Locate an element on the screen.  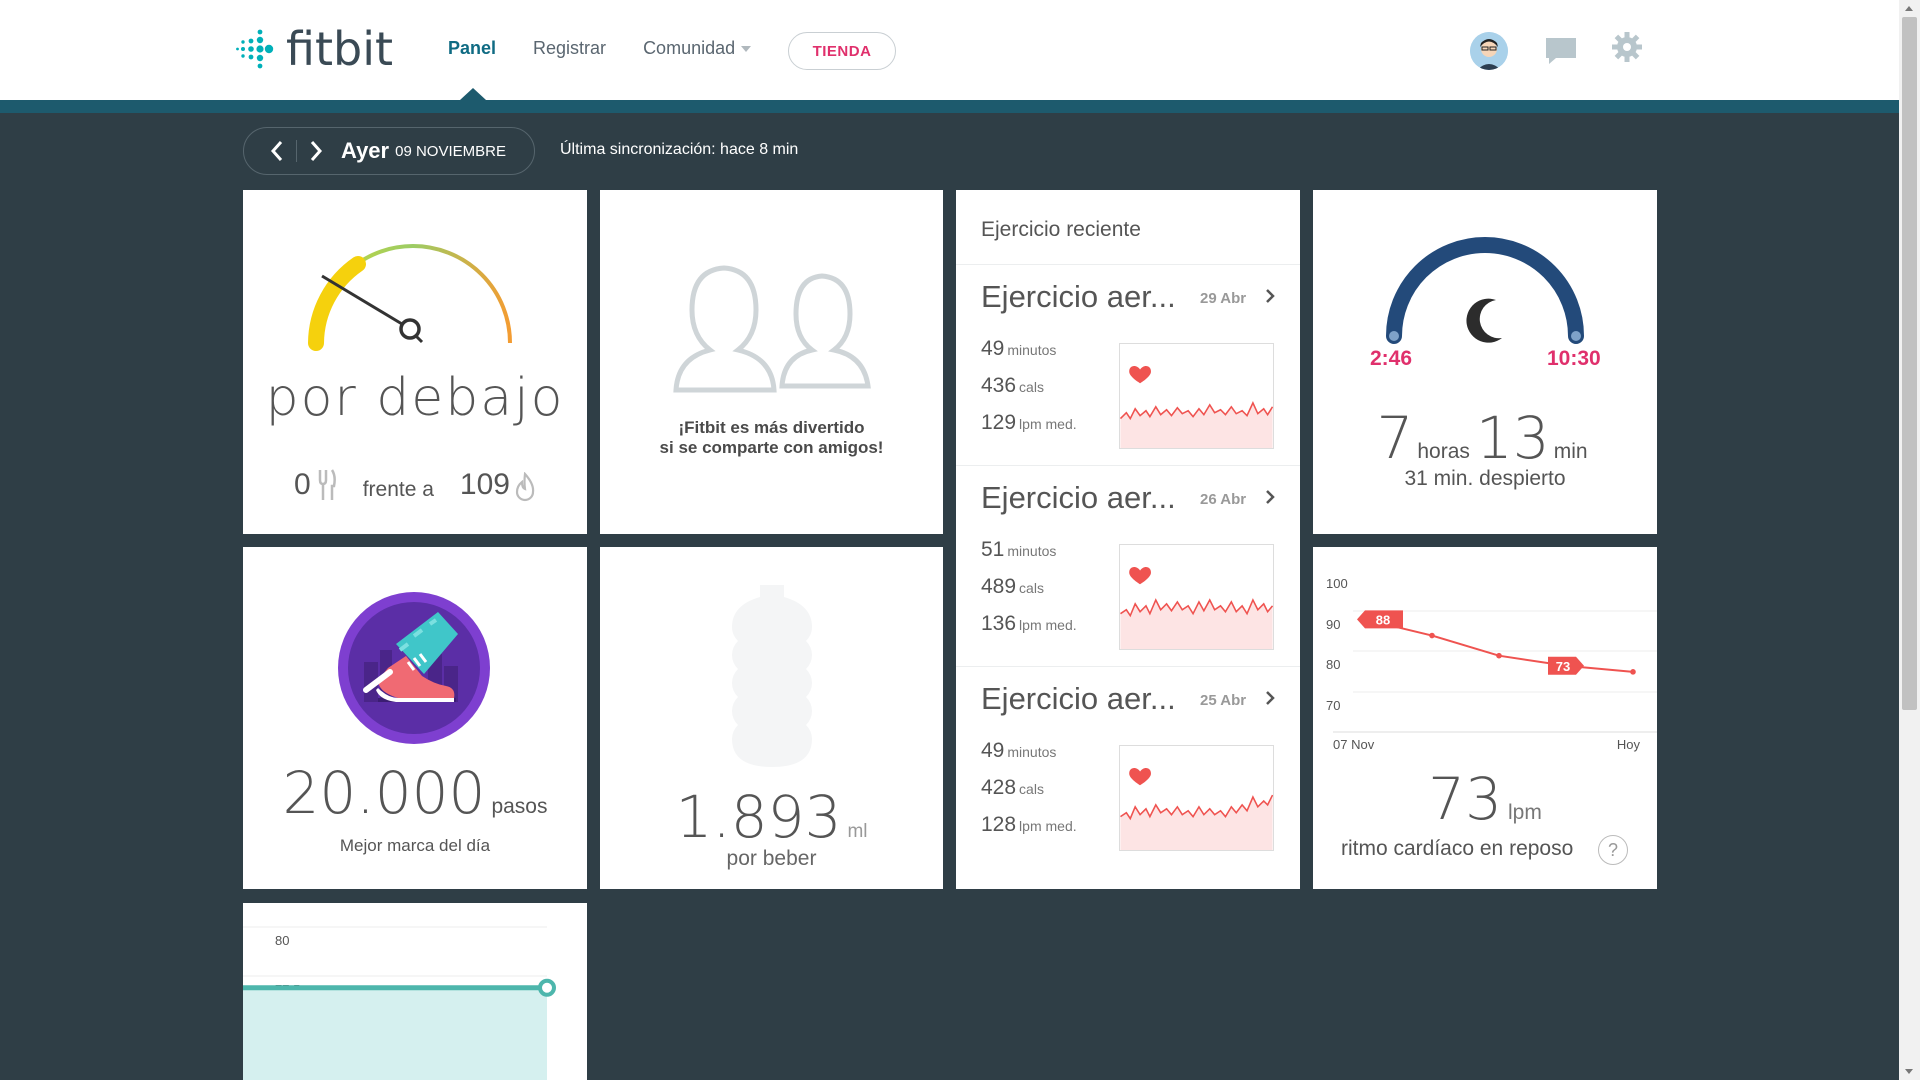
date-day: Ayer is located at coordinates (365, 150).